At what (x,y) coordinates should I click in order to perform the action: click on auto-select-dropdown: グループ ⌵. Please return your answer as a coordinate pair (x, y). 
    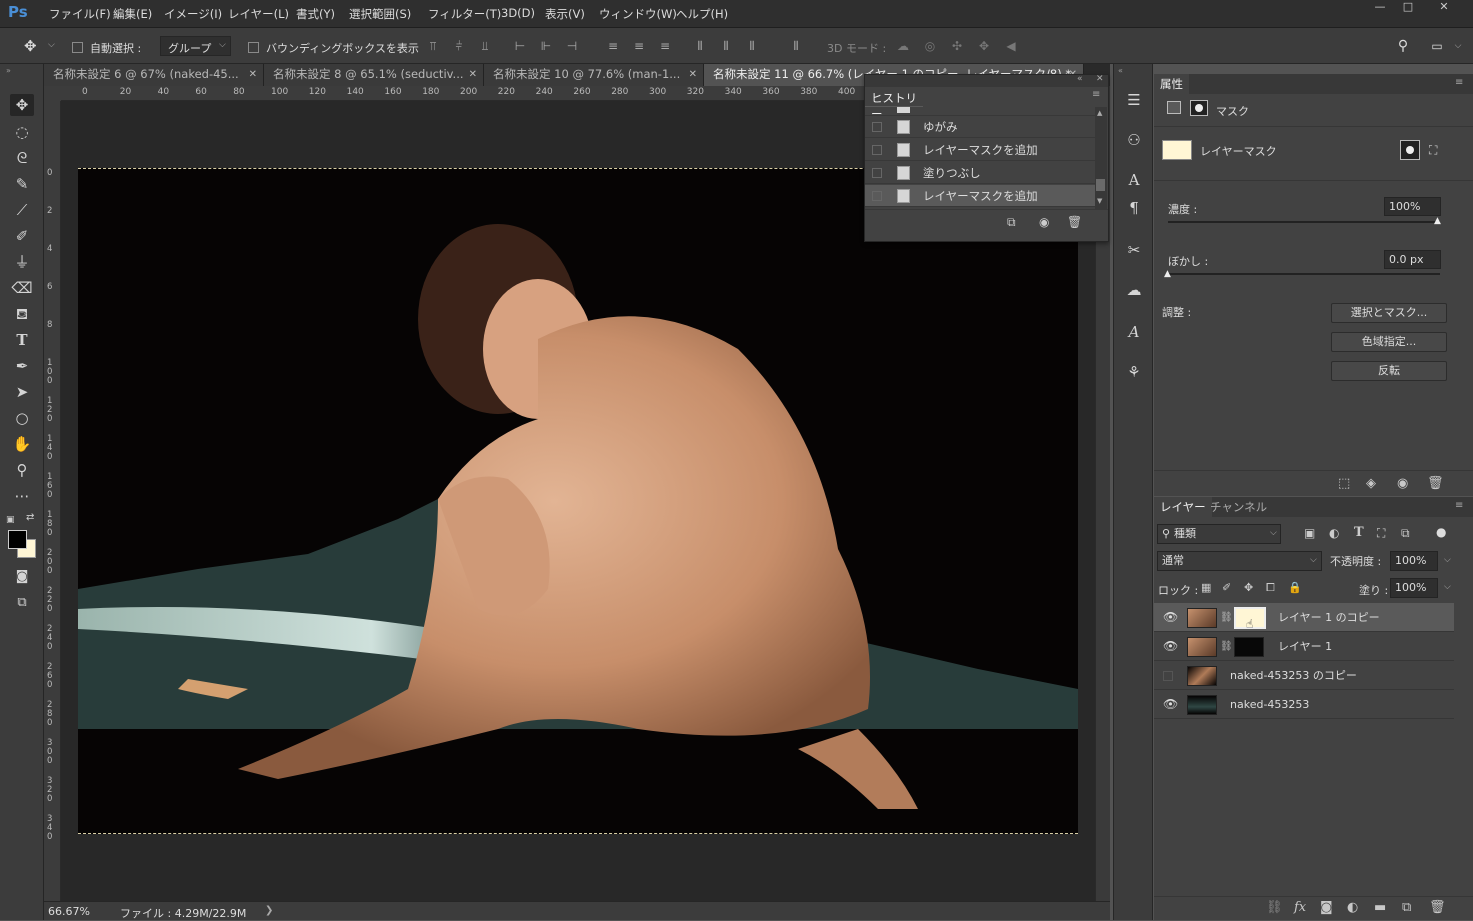
    Looking at the image, I should click on (195, 46).